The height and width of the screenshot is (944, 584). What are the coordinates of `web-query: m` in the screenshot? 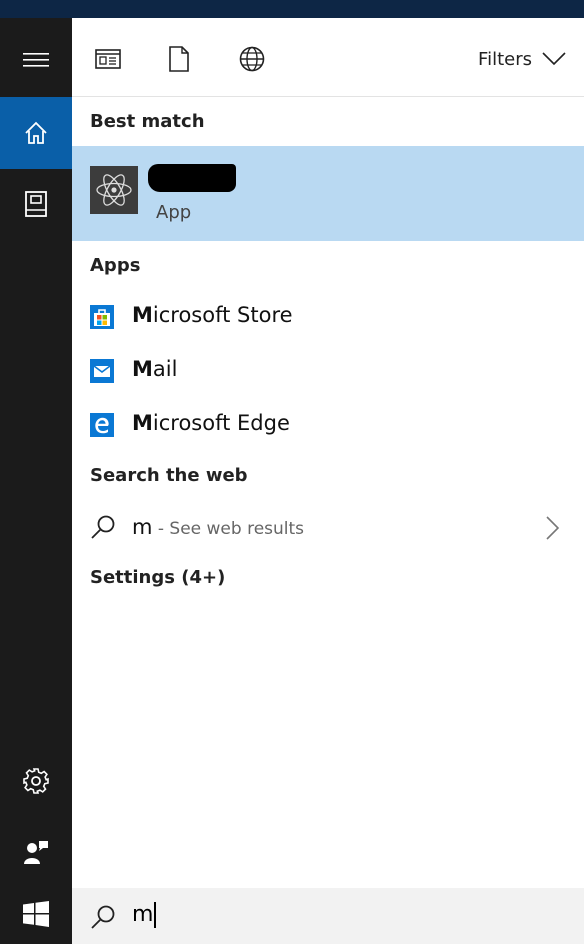 It's located at (142, 527).